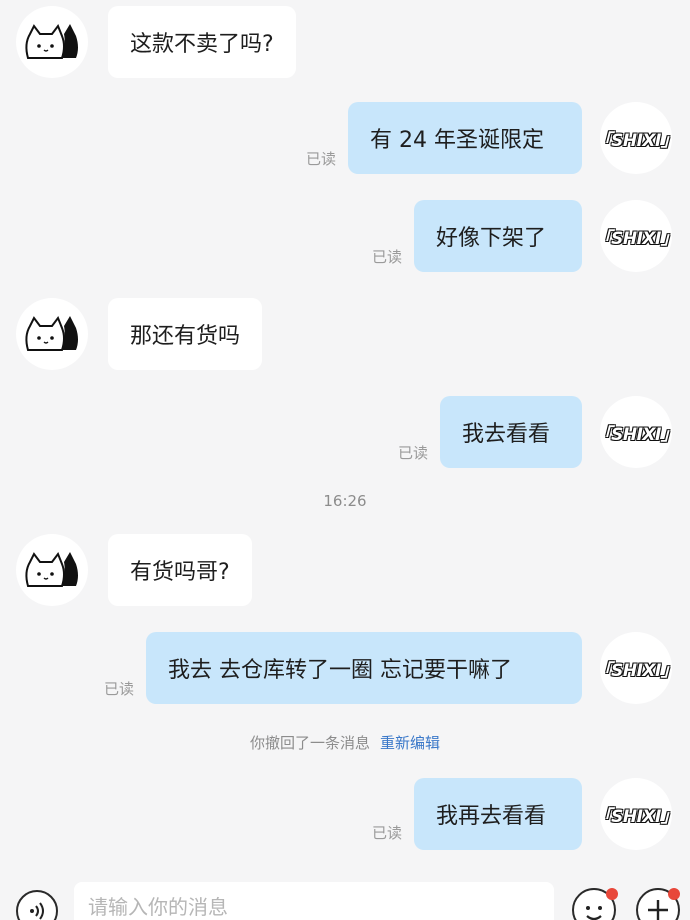 This screenshot has width=690, height=920. What do you see at coordinates (314, 901) in the screenshot?
I see `message-input` at bounding box center [314, 901].